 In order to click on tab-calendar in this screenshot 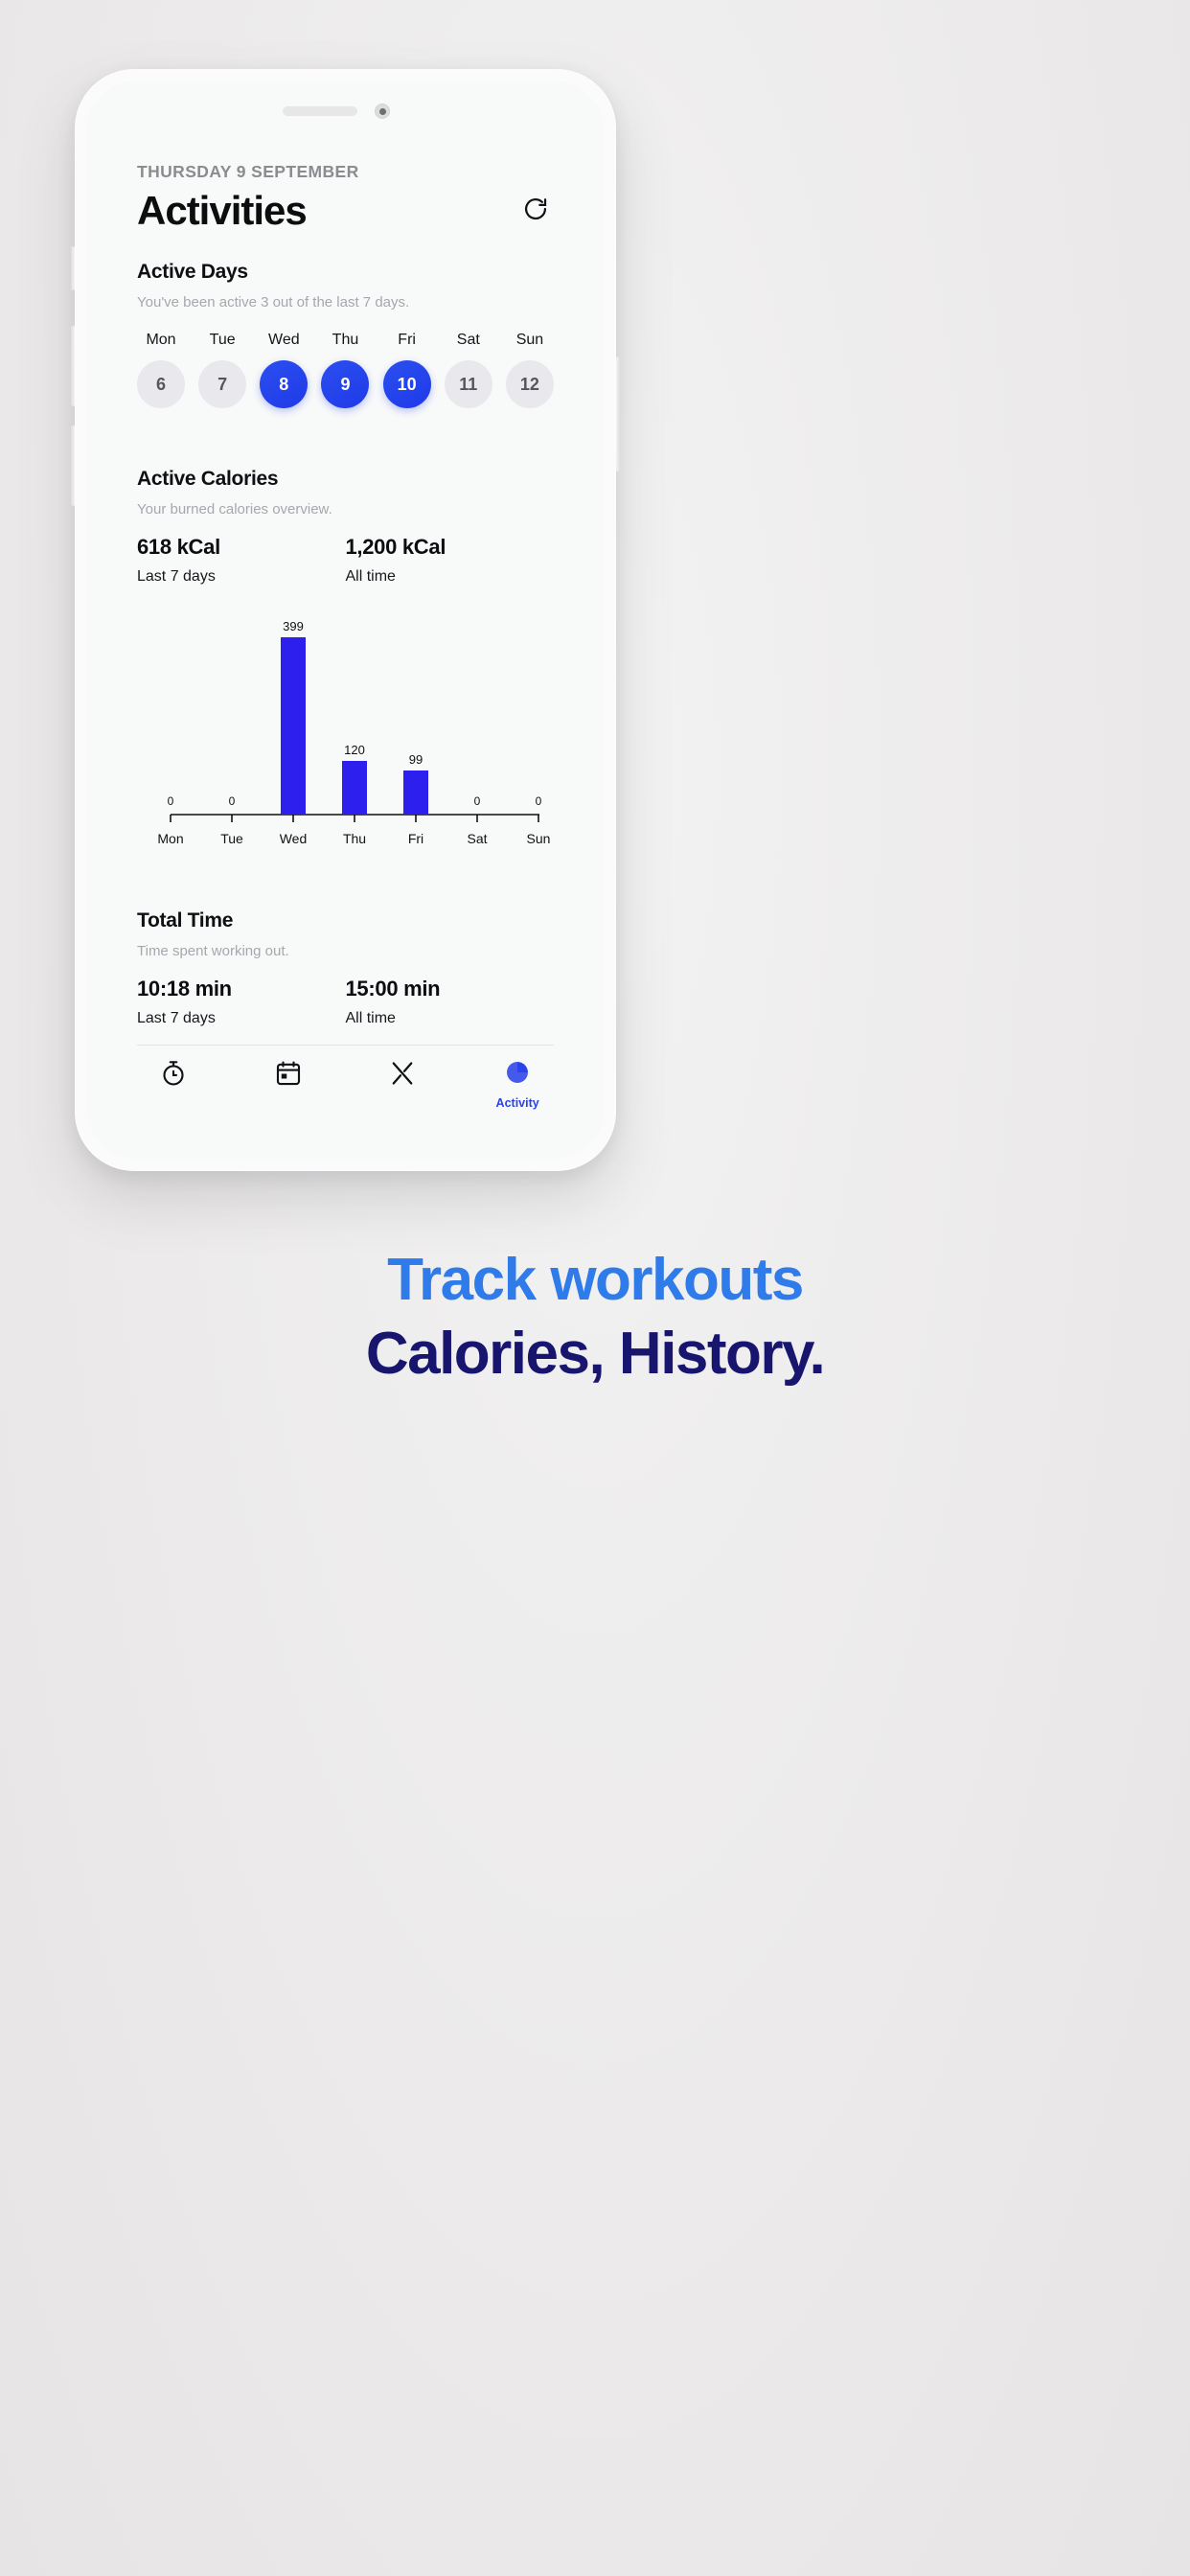, I will do `click(288, 1078)`.